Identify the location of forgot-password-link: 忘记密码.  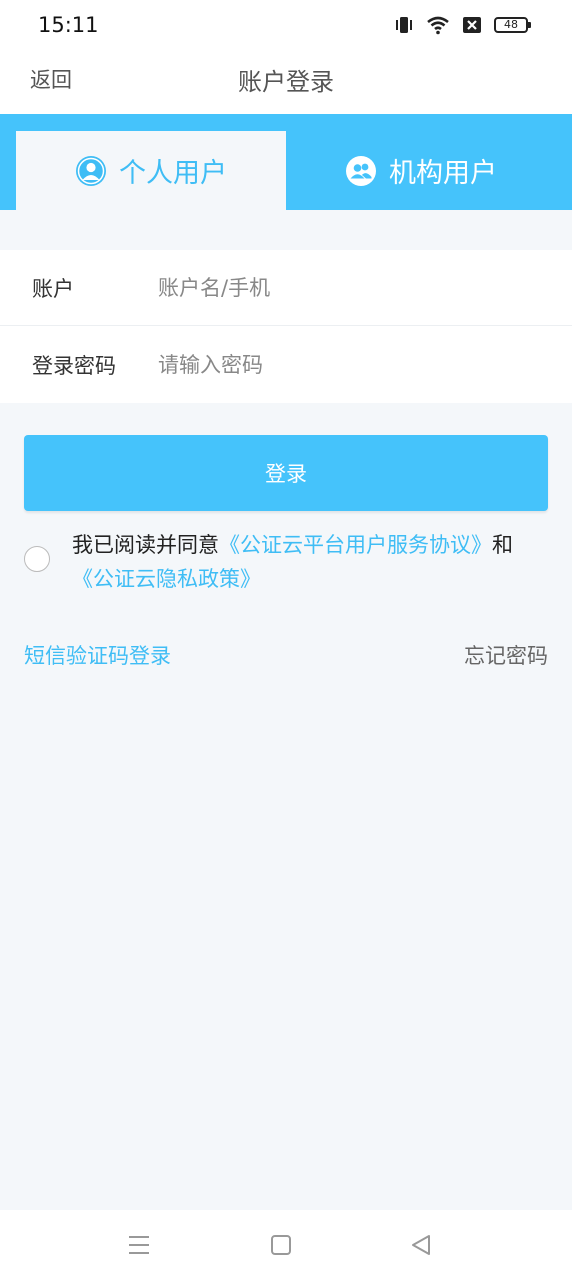
(506, 655).